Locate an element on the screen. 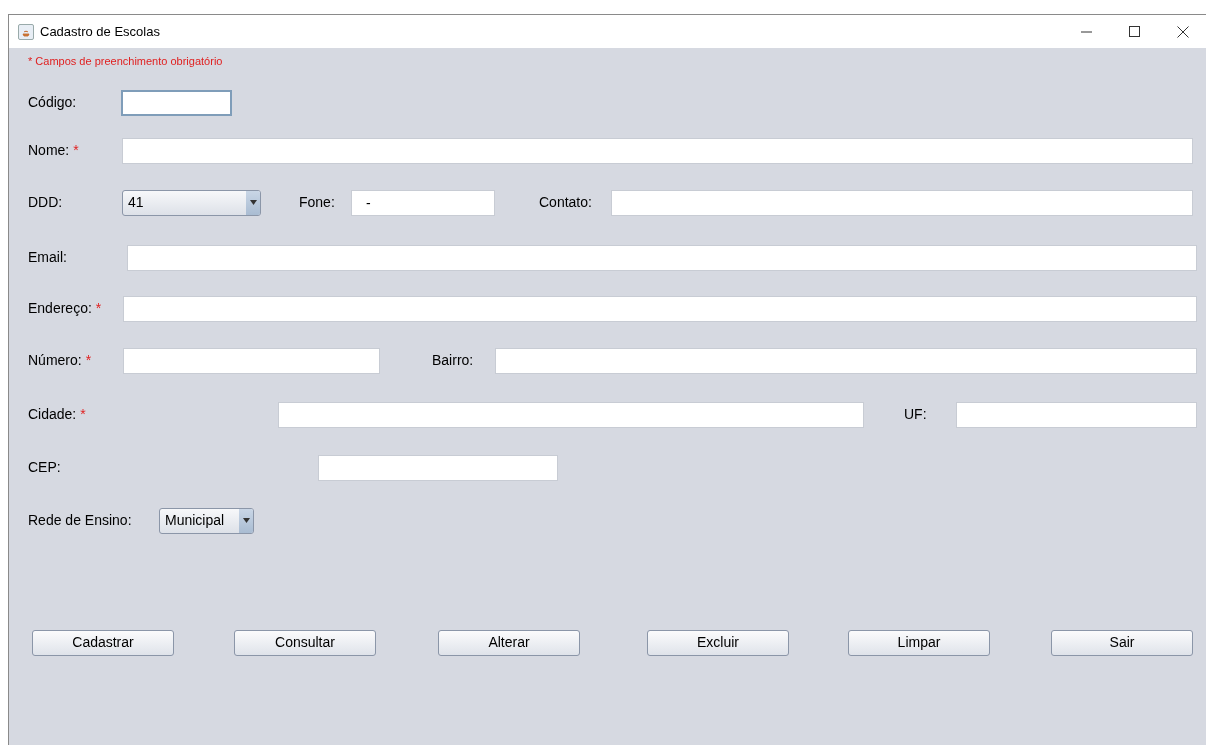 The image size is (1206, 745). minimize-icon is located at coordinates (1087, 31).